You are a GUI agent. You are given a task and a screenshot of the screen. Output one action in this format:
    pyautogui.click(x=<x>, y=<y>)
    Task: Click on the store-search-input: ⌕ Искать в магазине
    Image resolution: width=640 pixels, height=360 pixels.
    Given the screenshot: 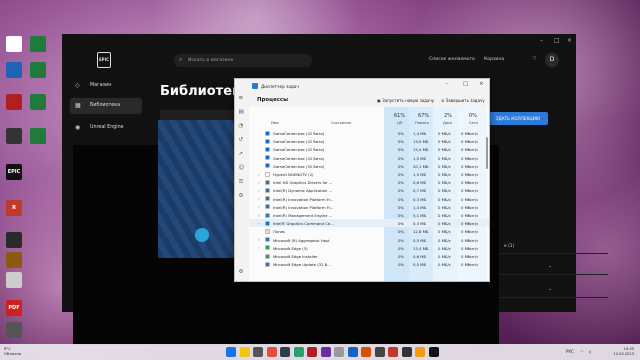 What is the action you would take?
    pyautogui.click(x=243, y=60)
    